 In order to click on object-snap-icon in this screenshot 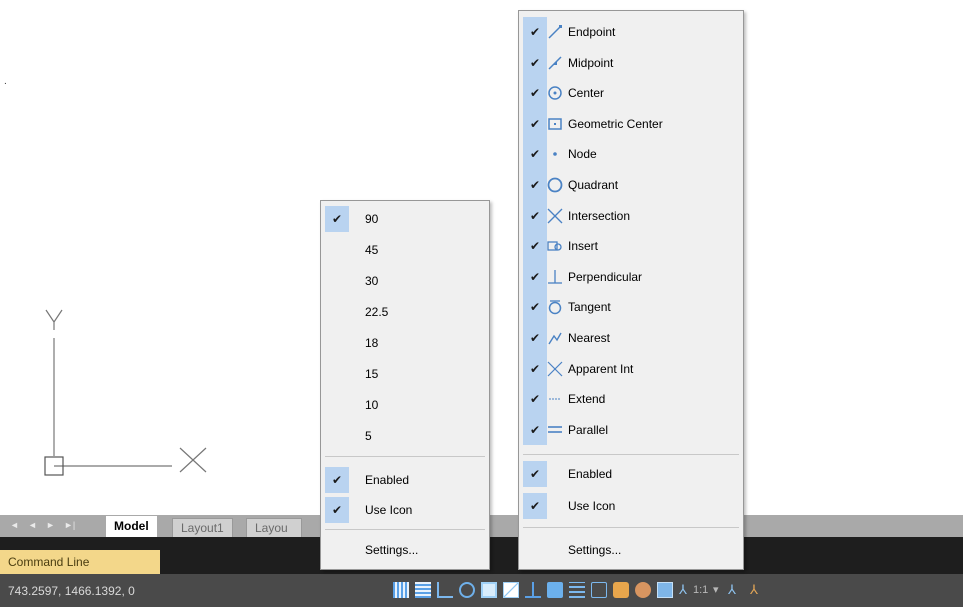, I will do `click(489, 590)`.